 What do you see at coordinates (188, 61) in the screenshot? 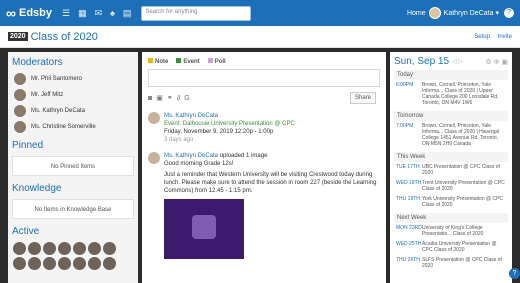
I see `tab-event: Event` at bounding box center [188, 61].